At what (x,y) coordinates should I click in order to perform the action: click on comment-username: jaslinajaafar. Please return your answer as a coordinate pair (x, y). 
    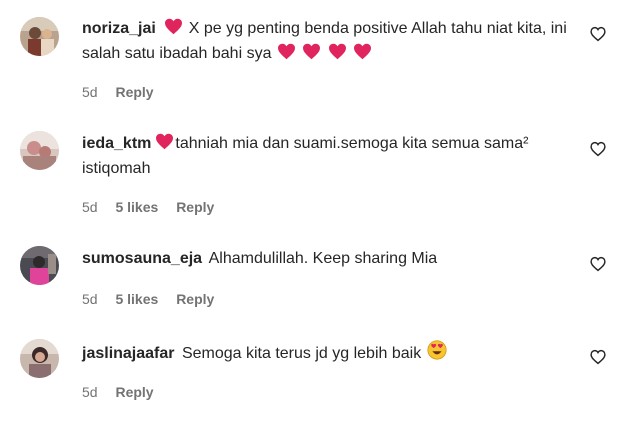
    Looking at the image, I should click on (128, 353).